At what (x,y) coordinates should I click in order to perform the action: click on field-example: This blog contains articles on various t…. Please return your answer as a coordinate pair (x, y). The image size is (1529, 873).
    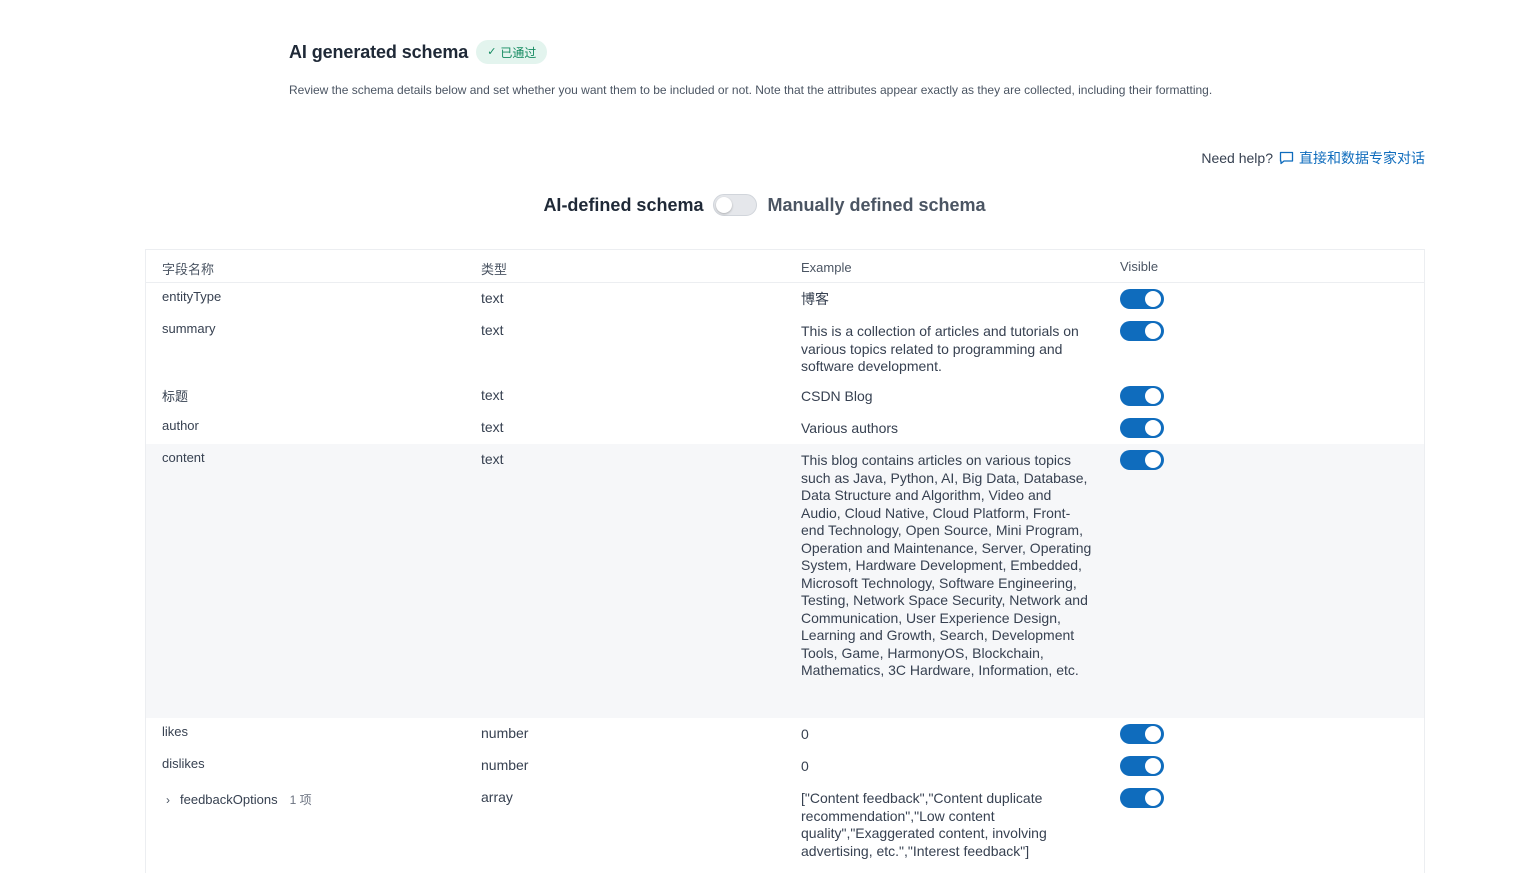
    Looking at the image, I should click on (946, 565).